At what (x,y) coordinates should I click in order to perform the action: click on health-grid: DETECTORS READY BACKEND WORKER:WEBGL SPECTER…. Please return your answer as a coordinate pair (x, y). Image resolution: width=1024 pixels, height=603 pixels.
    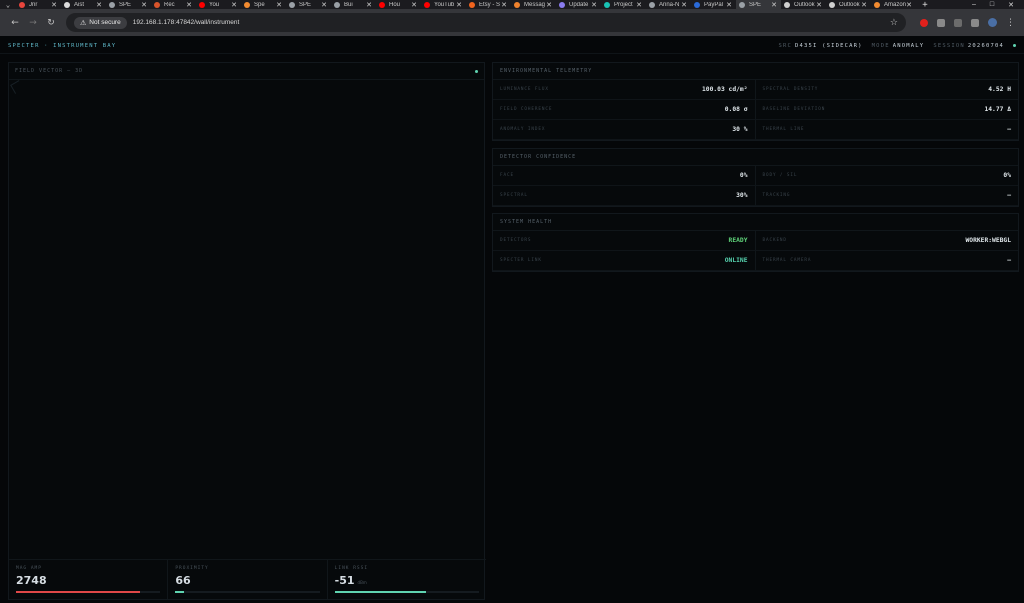
    Looking at the image, I should click on (755, 251).